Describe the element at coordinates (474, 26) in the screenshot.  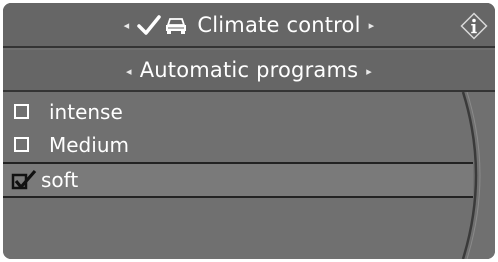
I see `info-icon` at that location.